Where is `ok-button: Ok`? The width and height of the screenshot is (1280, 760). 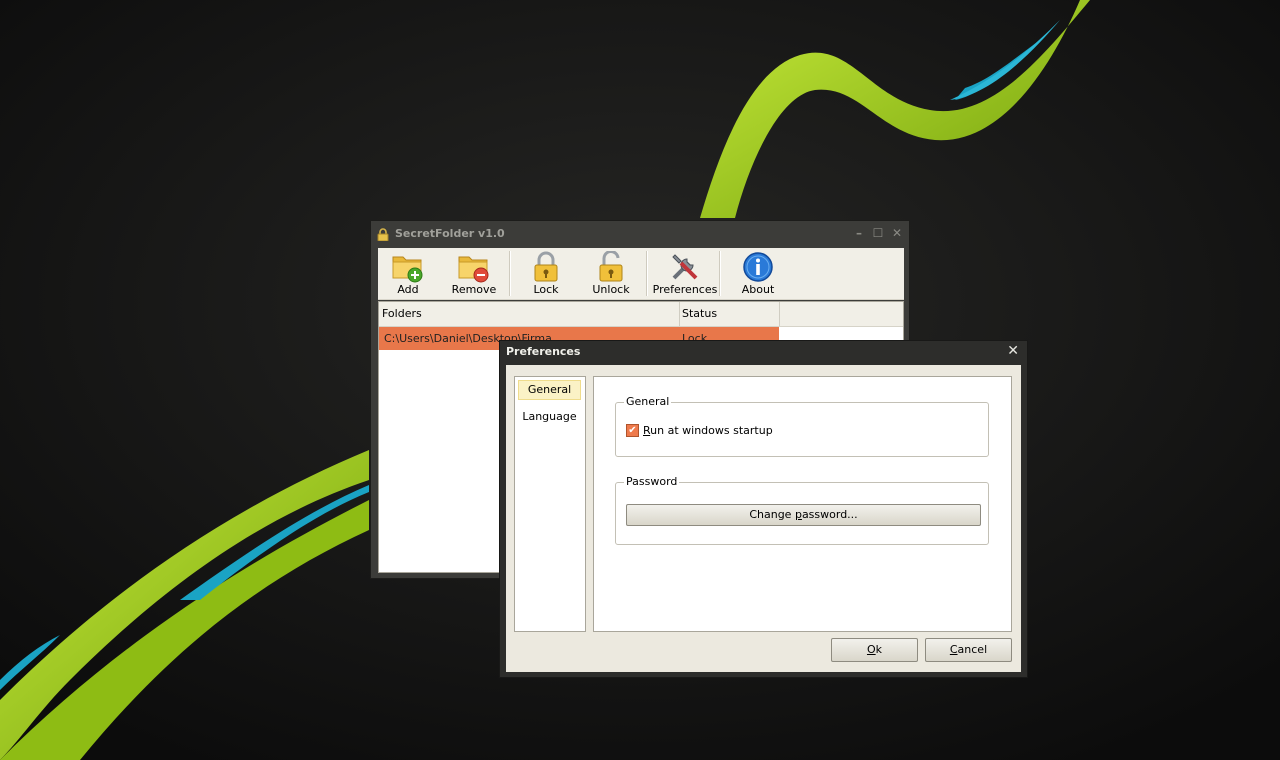 ok-button: Ok is located at coordinates (874, 650).